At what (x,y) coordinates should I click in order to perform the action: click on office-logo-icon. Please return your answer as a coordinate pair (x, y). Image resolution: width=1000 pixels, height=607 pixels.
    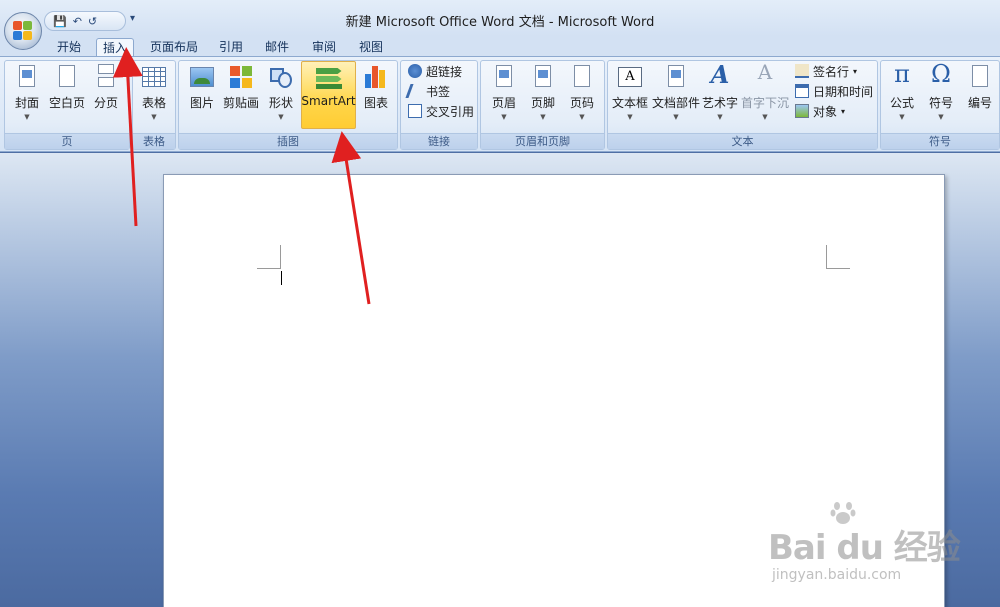
    Looking at the image, I should click on (23, 31).